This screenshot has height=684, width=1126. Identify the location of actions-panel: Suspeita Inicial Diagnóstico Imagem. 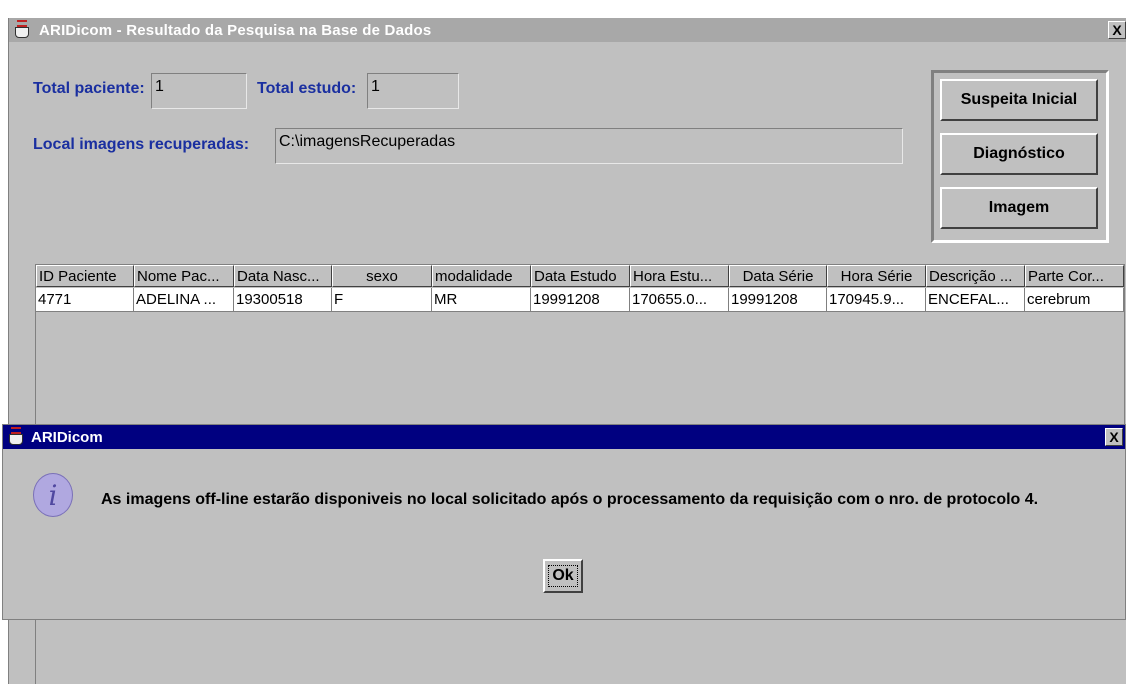
(1020, 156).